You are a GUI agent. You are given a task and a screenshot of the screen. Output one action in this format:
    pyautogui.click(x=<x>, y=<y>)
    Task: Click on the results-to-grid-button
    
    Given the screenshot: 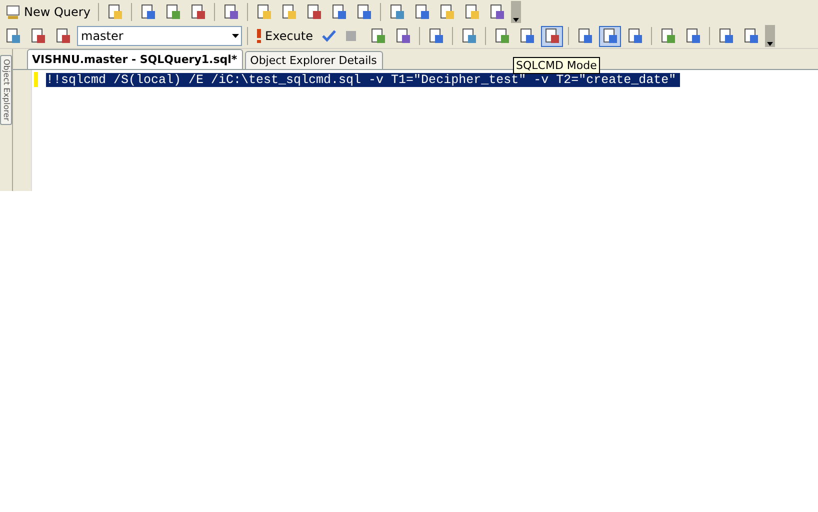 What is the action you would take?
    pyautogui.click(x=610, y=36)
    